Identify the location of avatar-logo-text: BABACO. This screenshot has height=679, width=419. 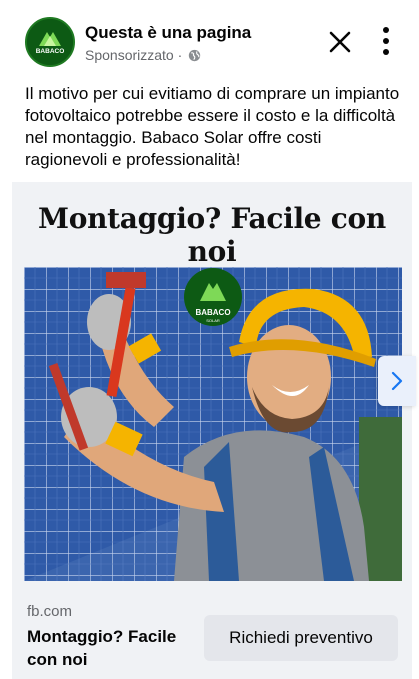
(50, 51).